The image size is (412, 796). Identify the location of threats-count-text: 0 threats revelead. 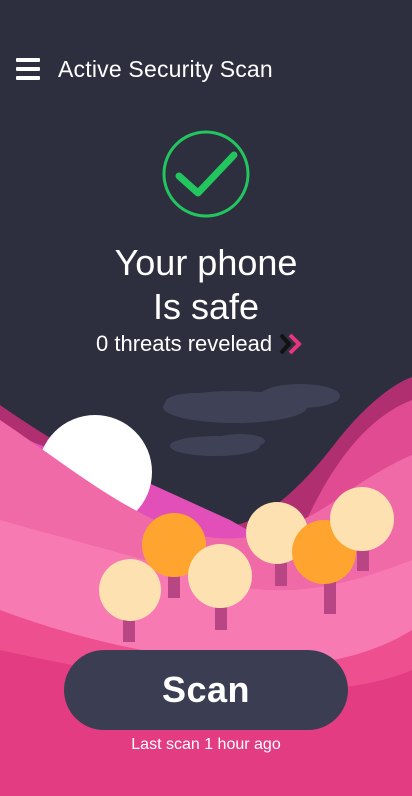
(184, 343).